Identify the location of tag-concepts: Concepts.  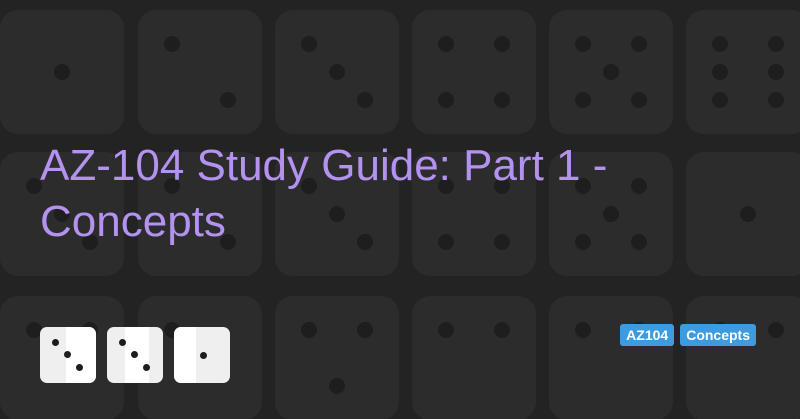
(718, 335).